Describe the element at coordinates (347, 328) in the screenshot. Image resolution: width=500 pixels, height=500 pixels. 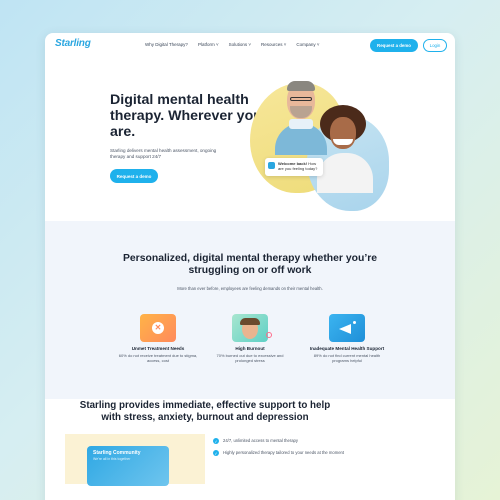
I see `megaphone-icon` at that location.